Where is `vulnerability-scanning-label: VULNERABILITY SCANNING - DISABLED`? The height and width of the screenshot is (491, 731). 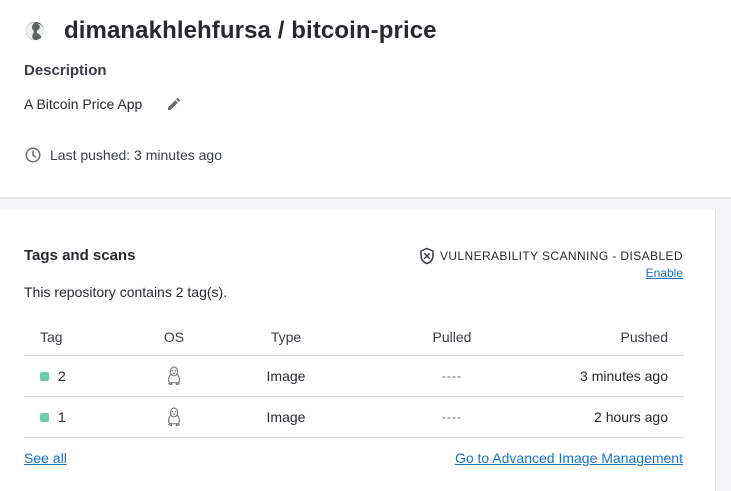
vulnerability-scanning-label: VULNERABILITY SCANNING - DISABLED is located at coordinates (561, 256).